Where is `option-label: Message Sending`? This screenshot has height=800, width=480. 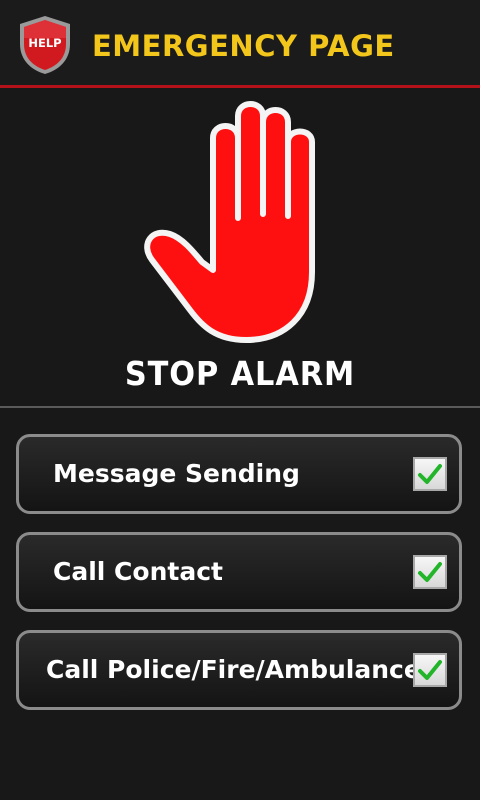
option-label: Message Sending is located at coordinates (176, 473).